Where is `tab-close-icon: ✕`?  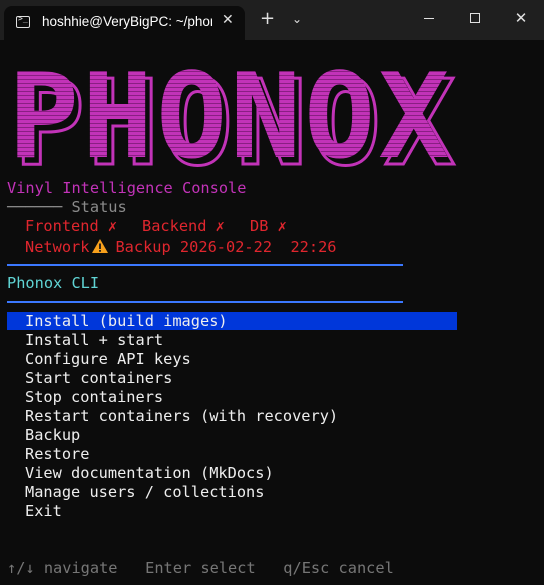
tab-close-icon: ✕ is located at coordinates (228, 20).